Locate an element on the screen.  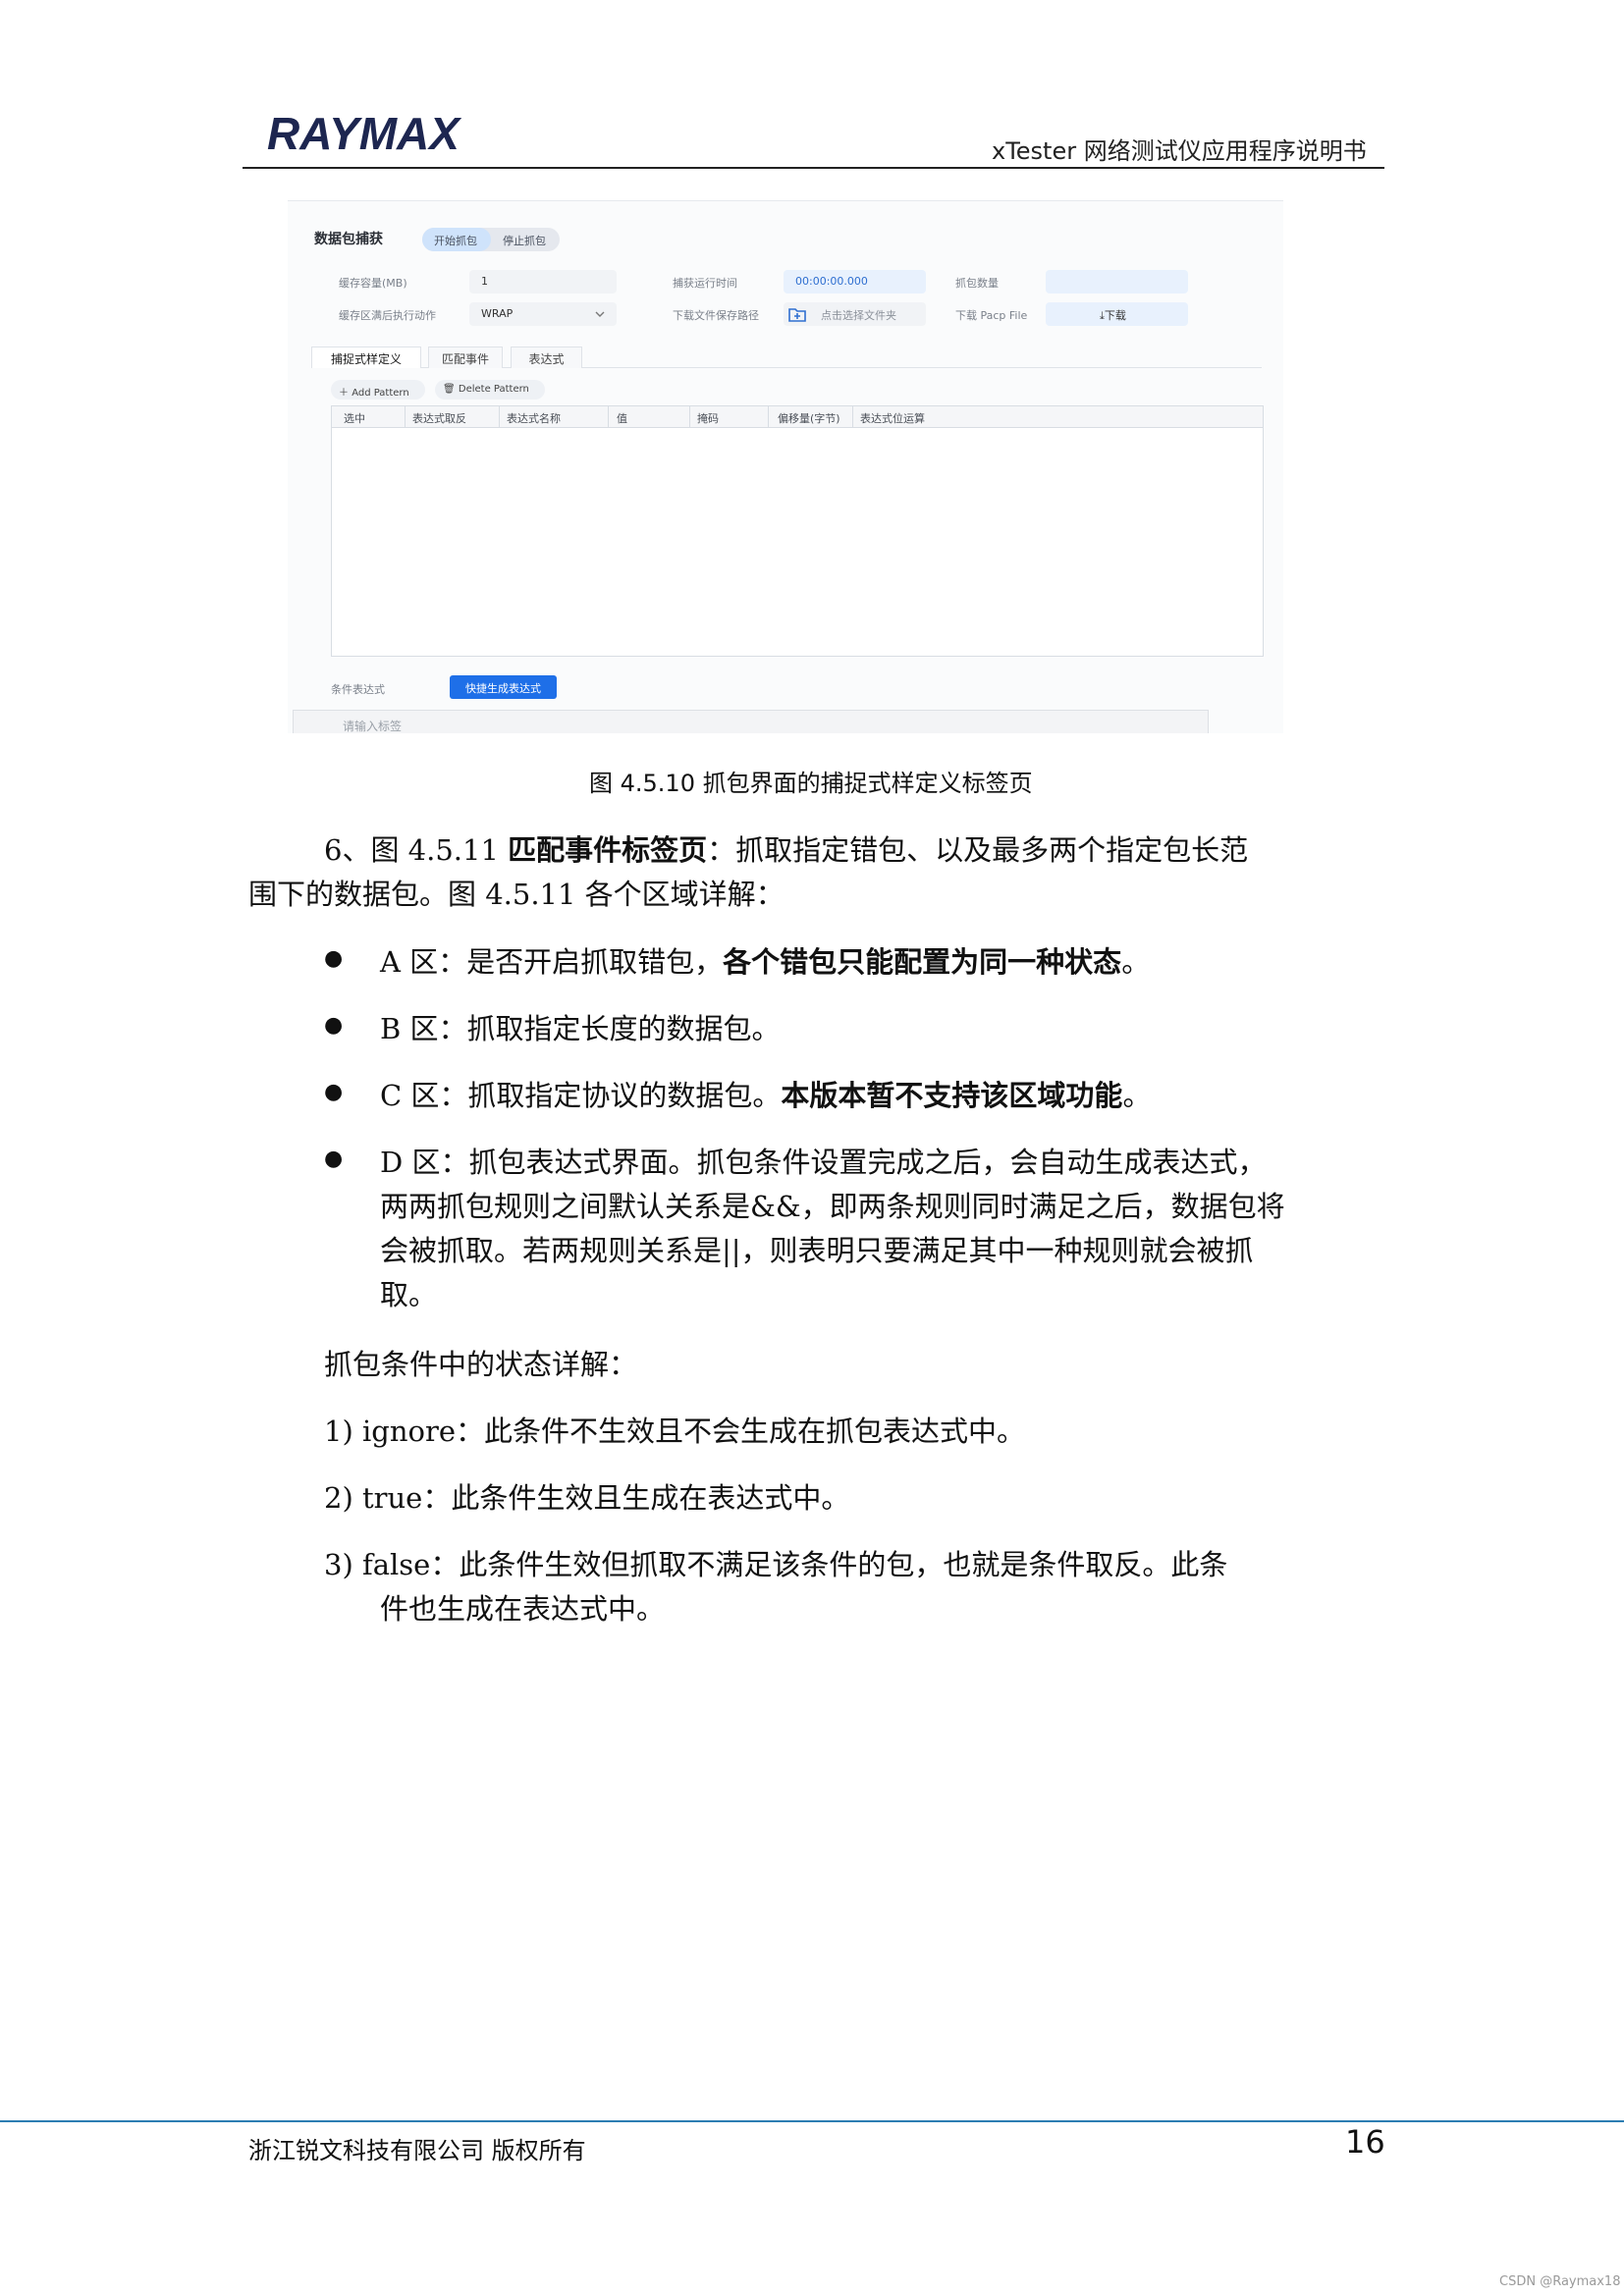
delete-pattern-button: 🗑 Delete Pattern is located at coordinates (490, 390).